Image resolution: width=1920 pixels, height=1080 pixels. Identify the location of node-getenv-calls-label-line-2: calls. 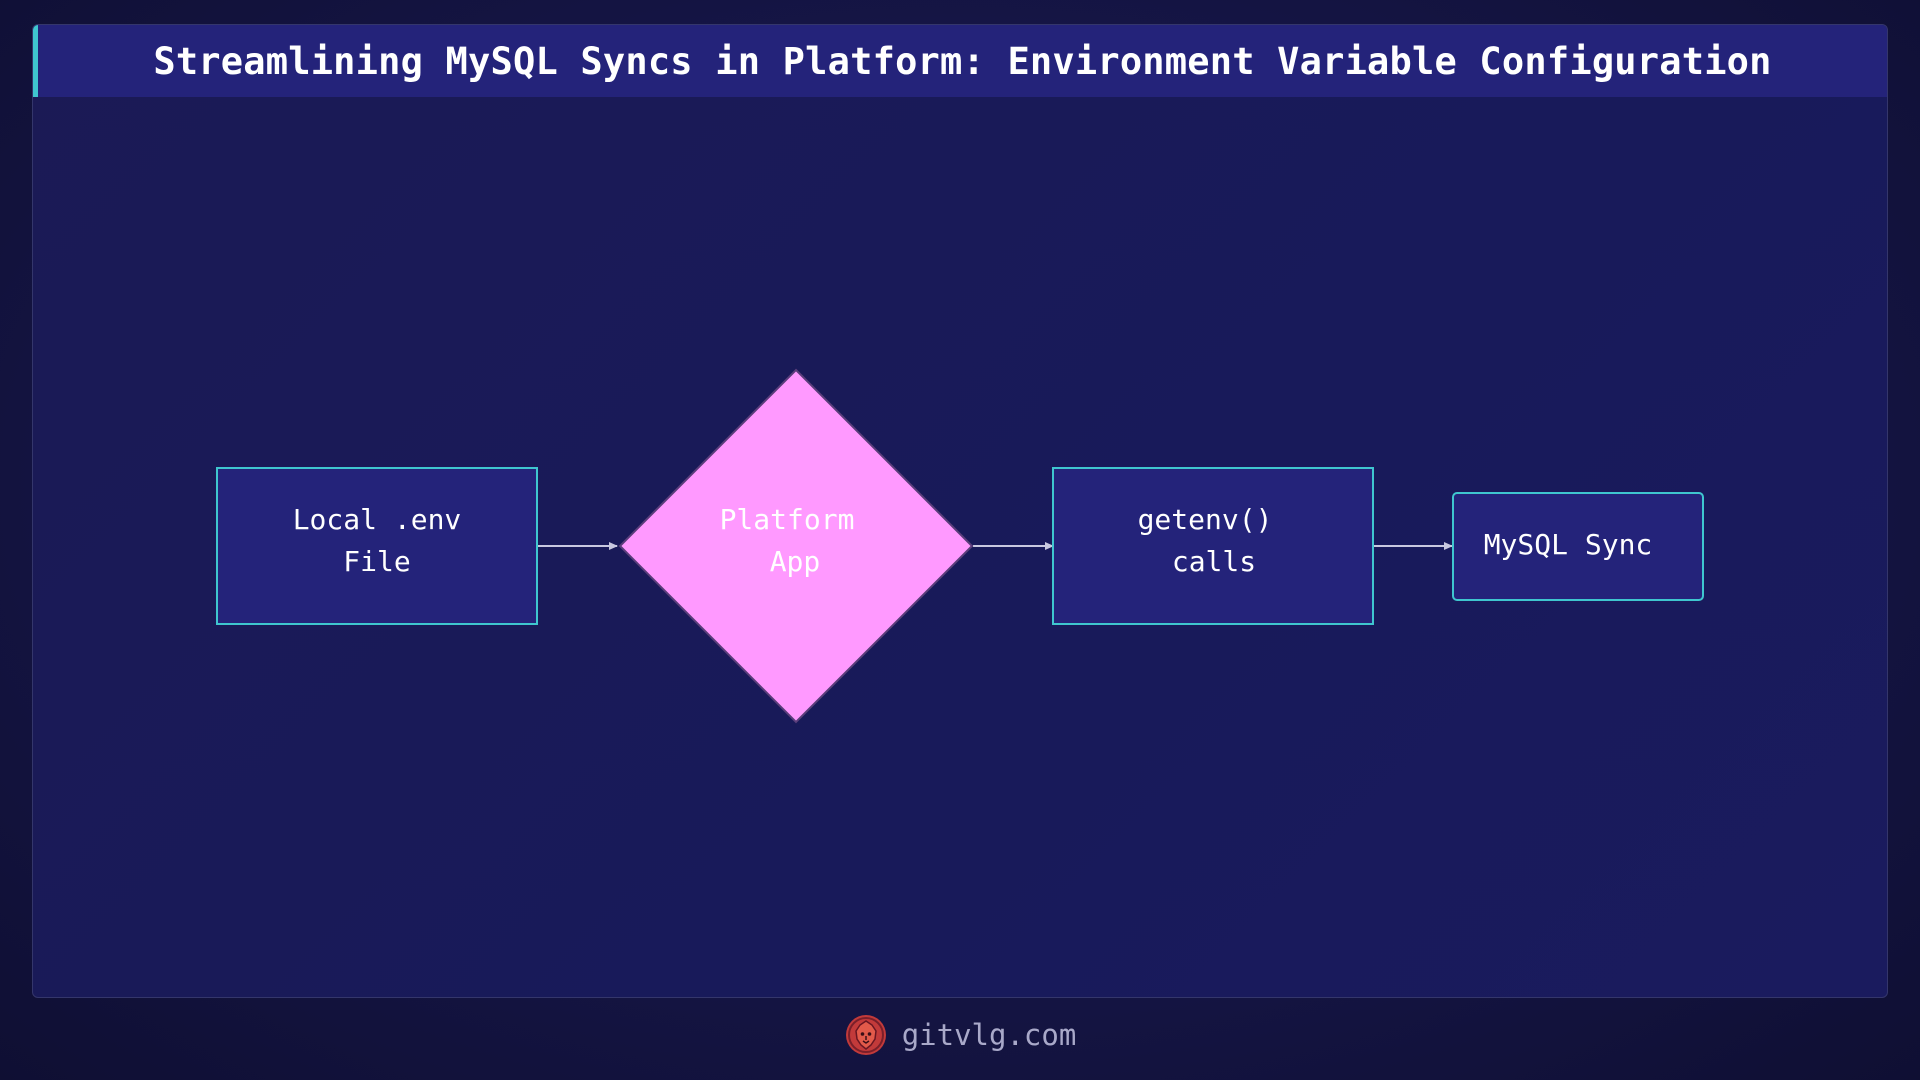
(1214, 561).